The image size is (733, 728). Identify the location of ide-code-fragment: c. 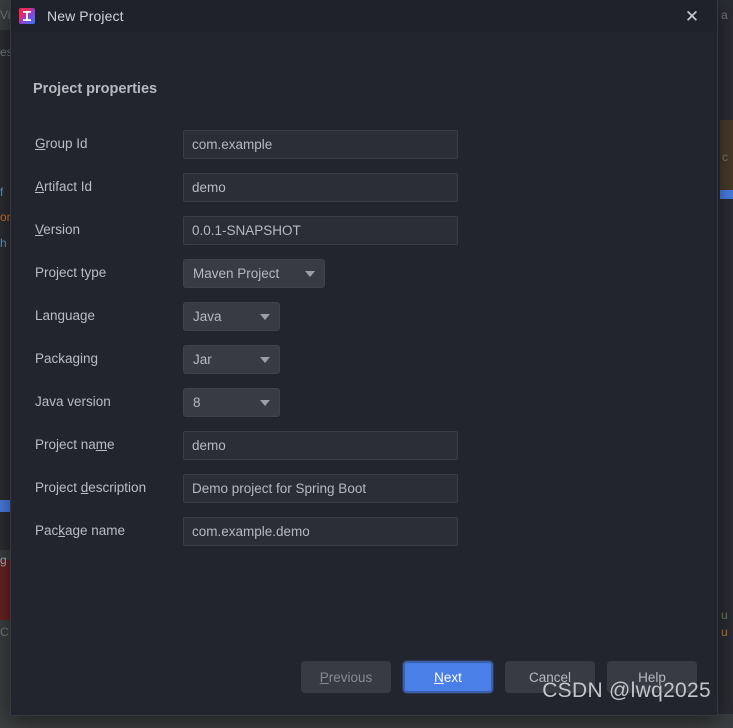
(725, 157).